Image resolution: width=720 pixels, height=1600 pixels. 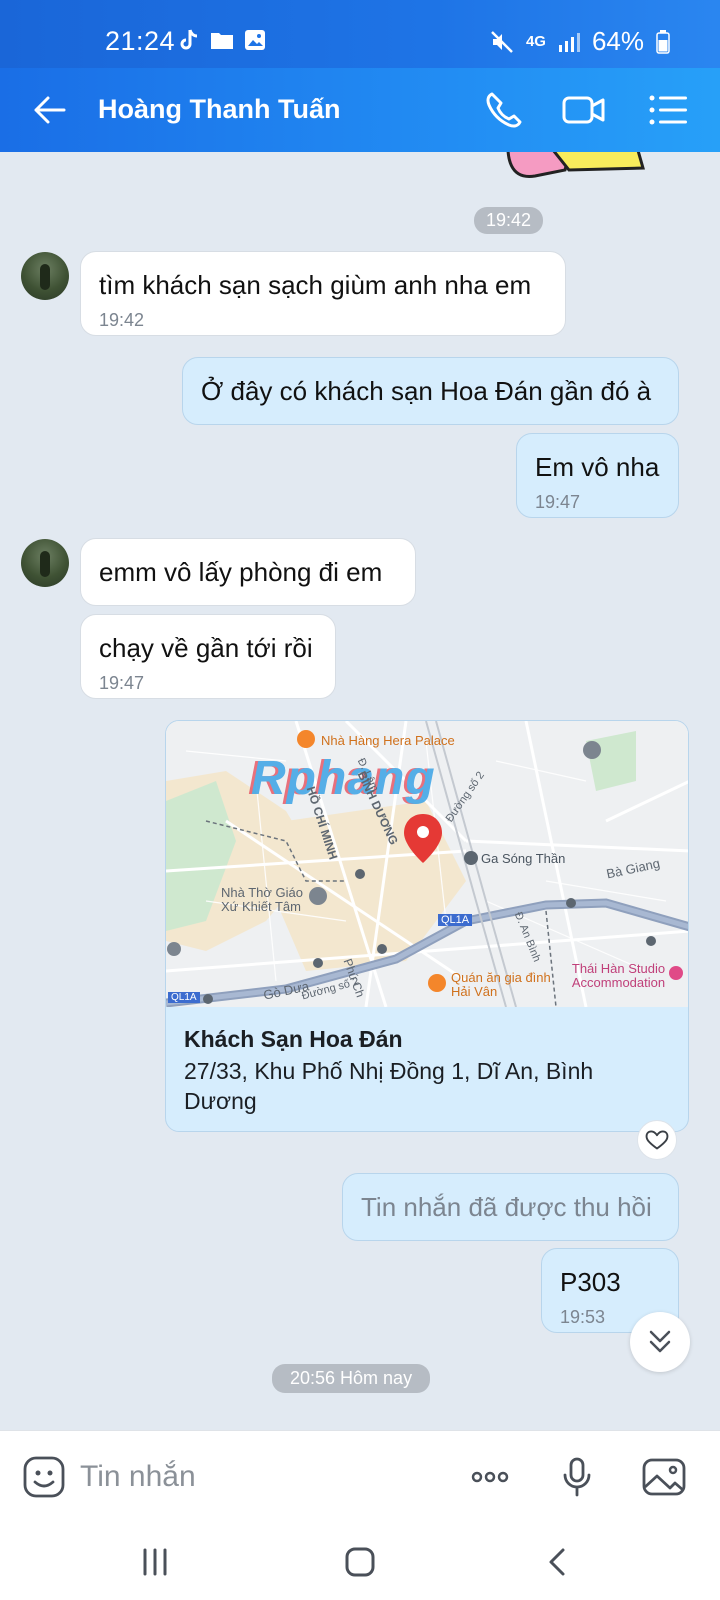 What do you see at coordinates (260, 1477) in the screenshot?
I see `message-input` at bounding box center [260, 1477].